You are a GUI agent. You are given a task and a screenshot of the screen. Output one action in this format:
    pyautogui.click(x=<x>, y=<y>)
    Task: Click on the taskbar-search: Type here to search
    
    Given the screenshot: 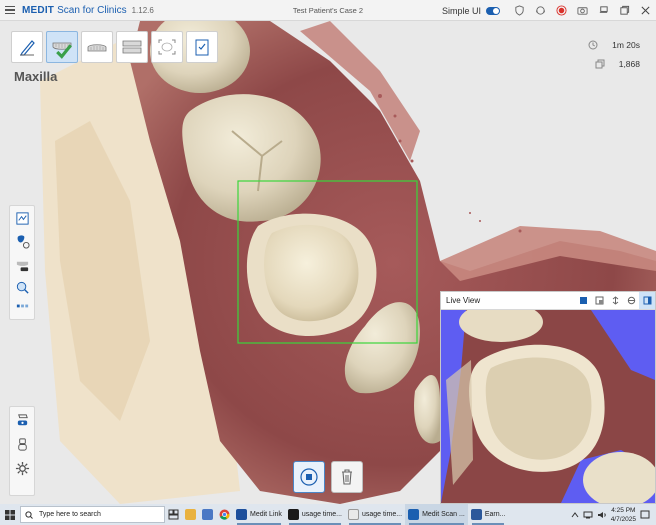 What is the action you would take?
    pyautogui.click(x=92, y=514)
    